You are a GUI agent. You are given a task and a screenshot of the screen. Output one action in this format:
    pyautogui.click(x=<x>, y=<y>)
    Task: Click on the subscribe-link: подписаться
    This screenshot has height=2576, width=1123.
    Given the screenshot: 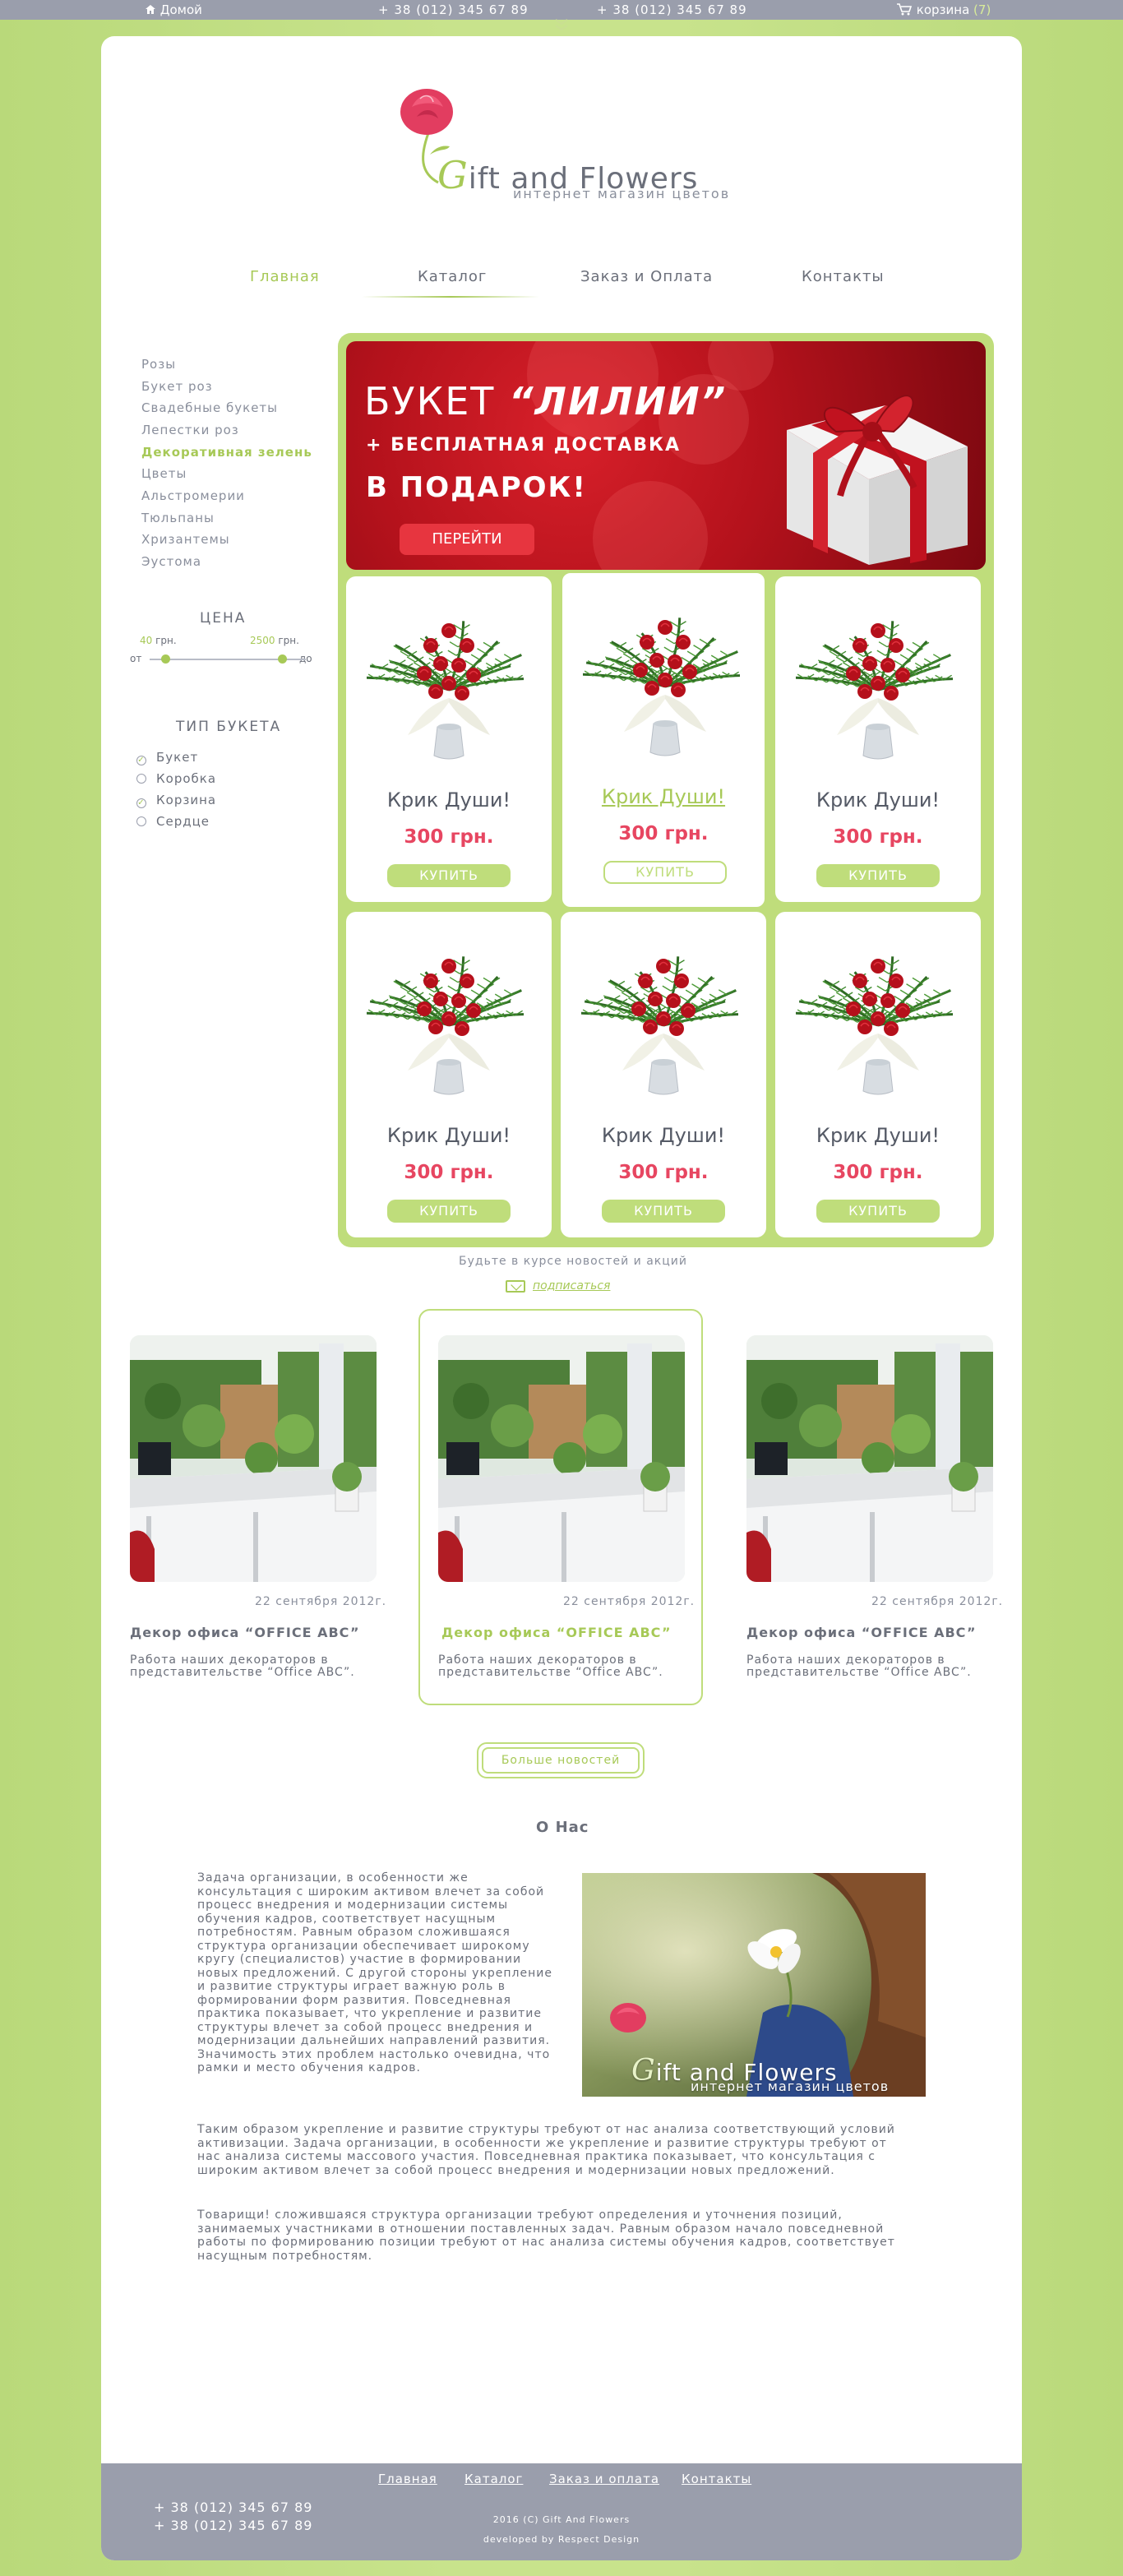 What is the action you would take?
    pyautogui.click(x=571, y=1286)
    